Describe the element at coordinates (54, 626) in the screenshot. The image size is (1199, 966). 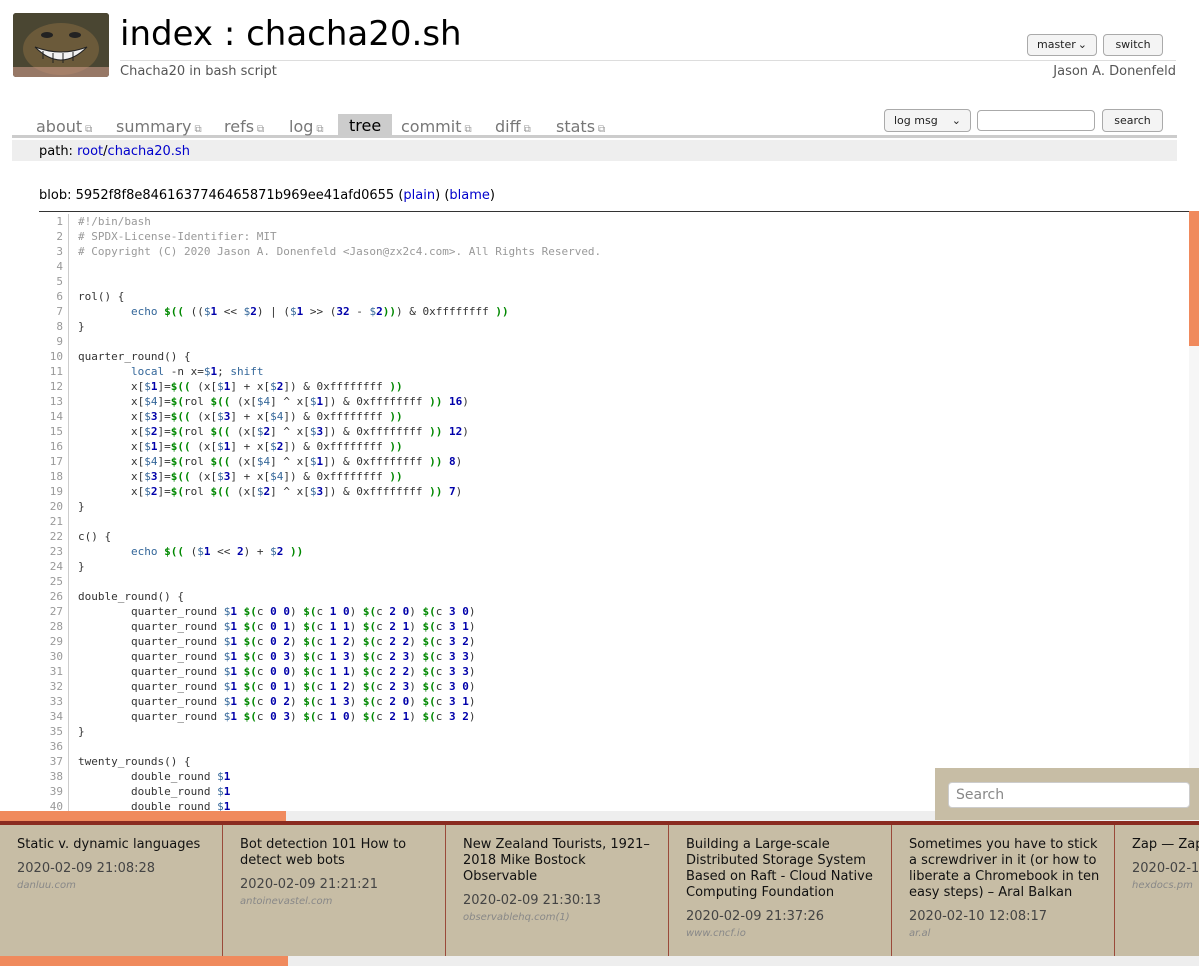
I see `line-number: 28` at that location.